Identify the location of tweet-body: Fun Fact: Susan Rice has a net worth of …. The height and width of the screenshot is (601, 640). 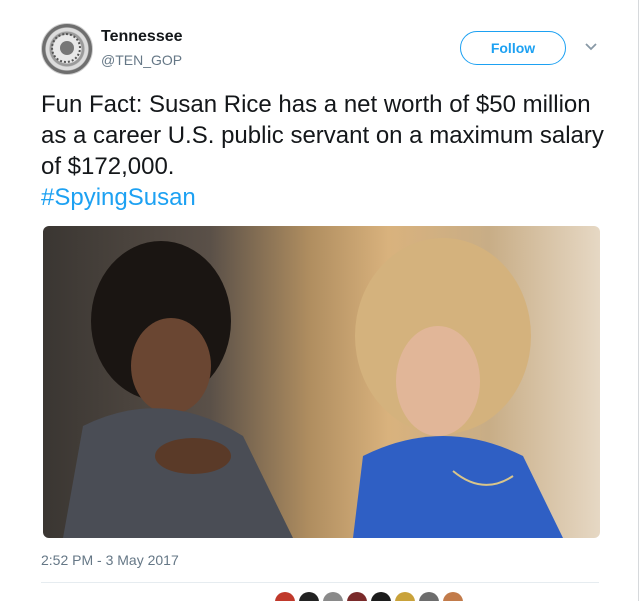
(322, 135).